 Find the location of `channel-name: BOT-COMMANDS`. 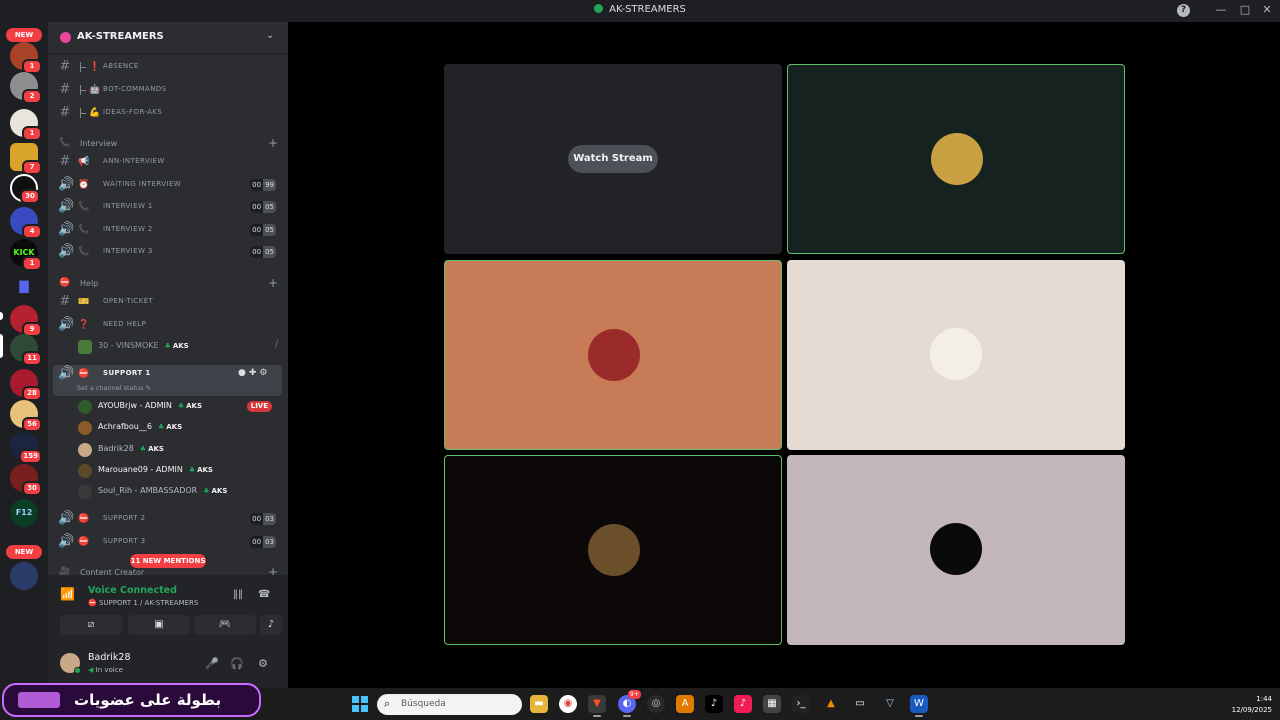

channel-name: BOT-COMMANDS is located at coordinates (135, 89).